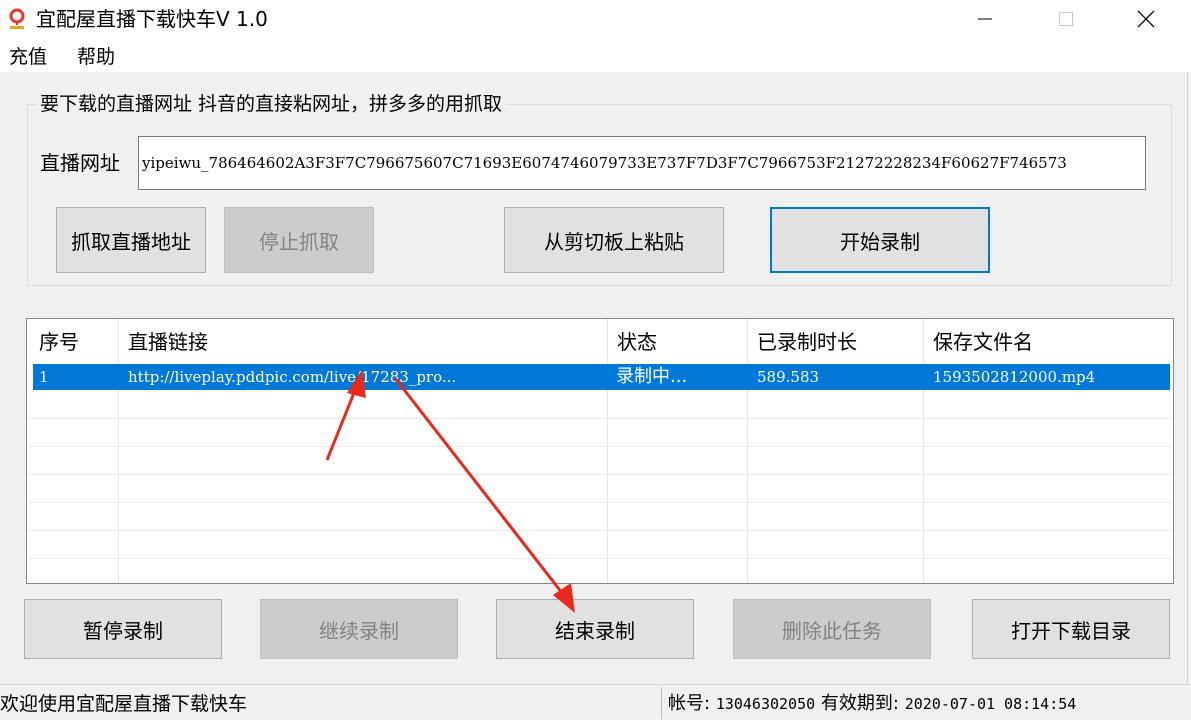 Image resolution: width=1191 pixels, height=720 pixels. I want to click on cell-index: 1, so click(44, 377).